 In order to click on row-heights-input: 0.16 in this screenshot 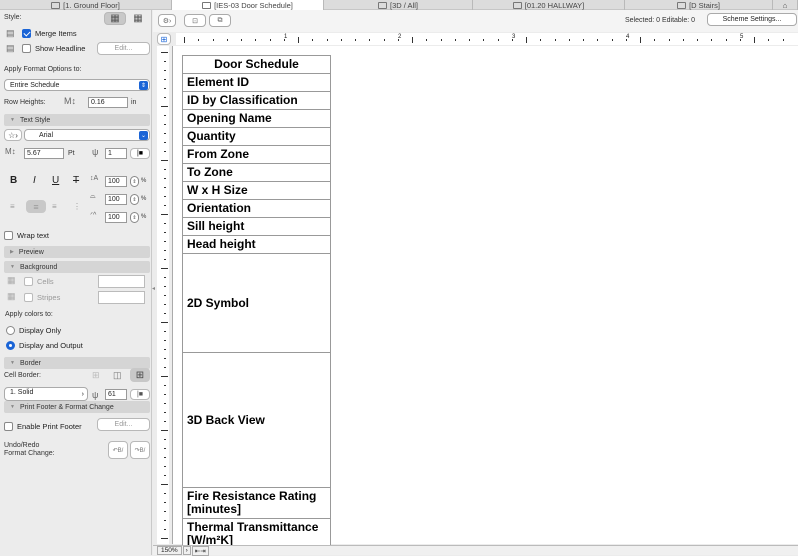, I will do `click(108, 102)`.